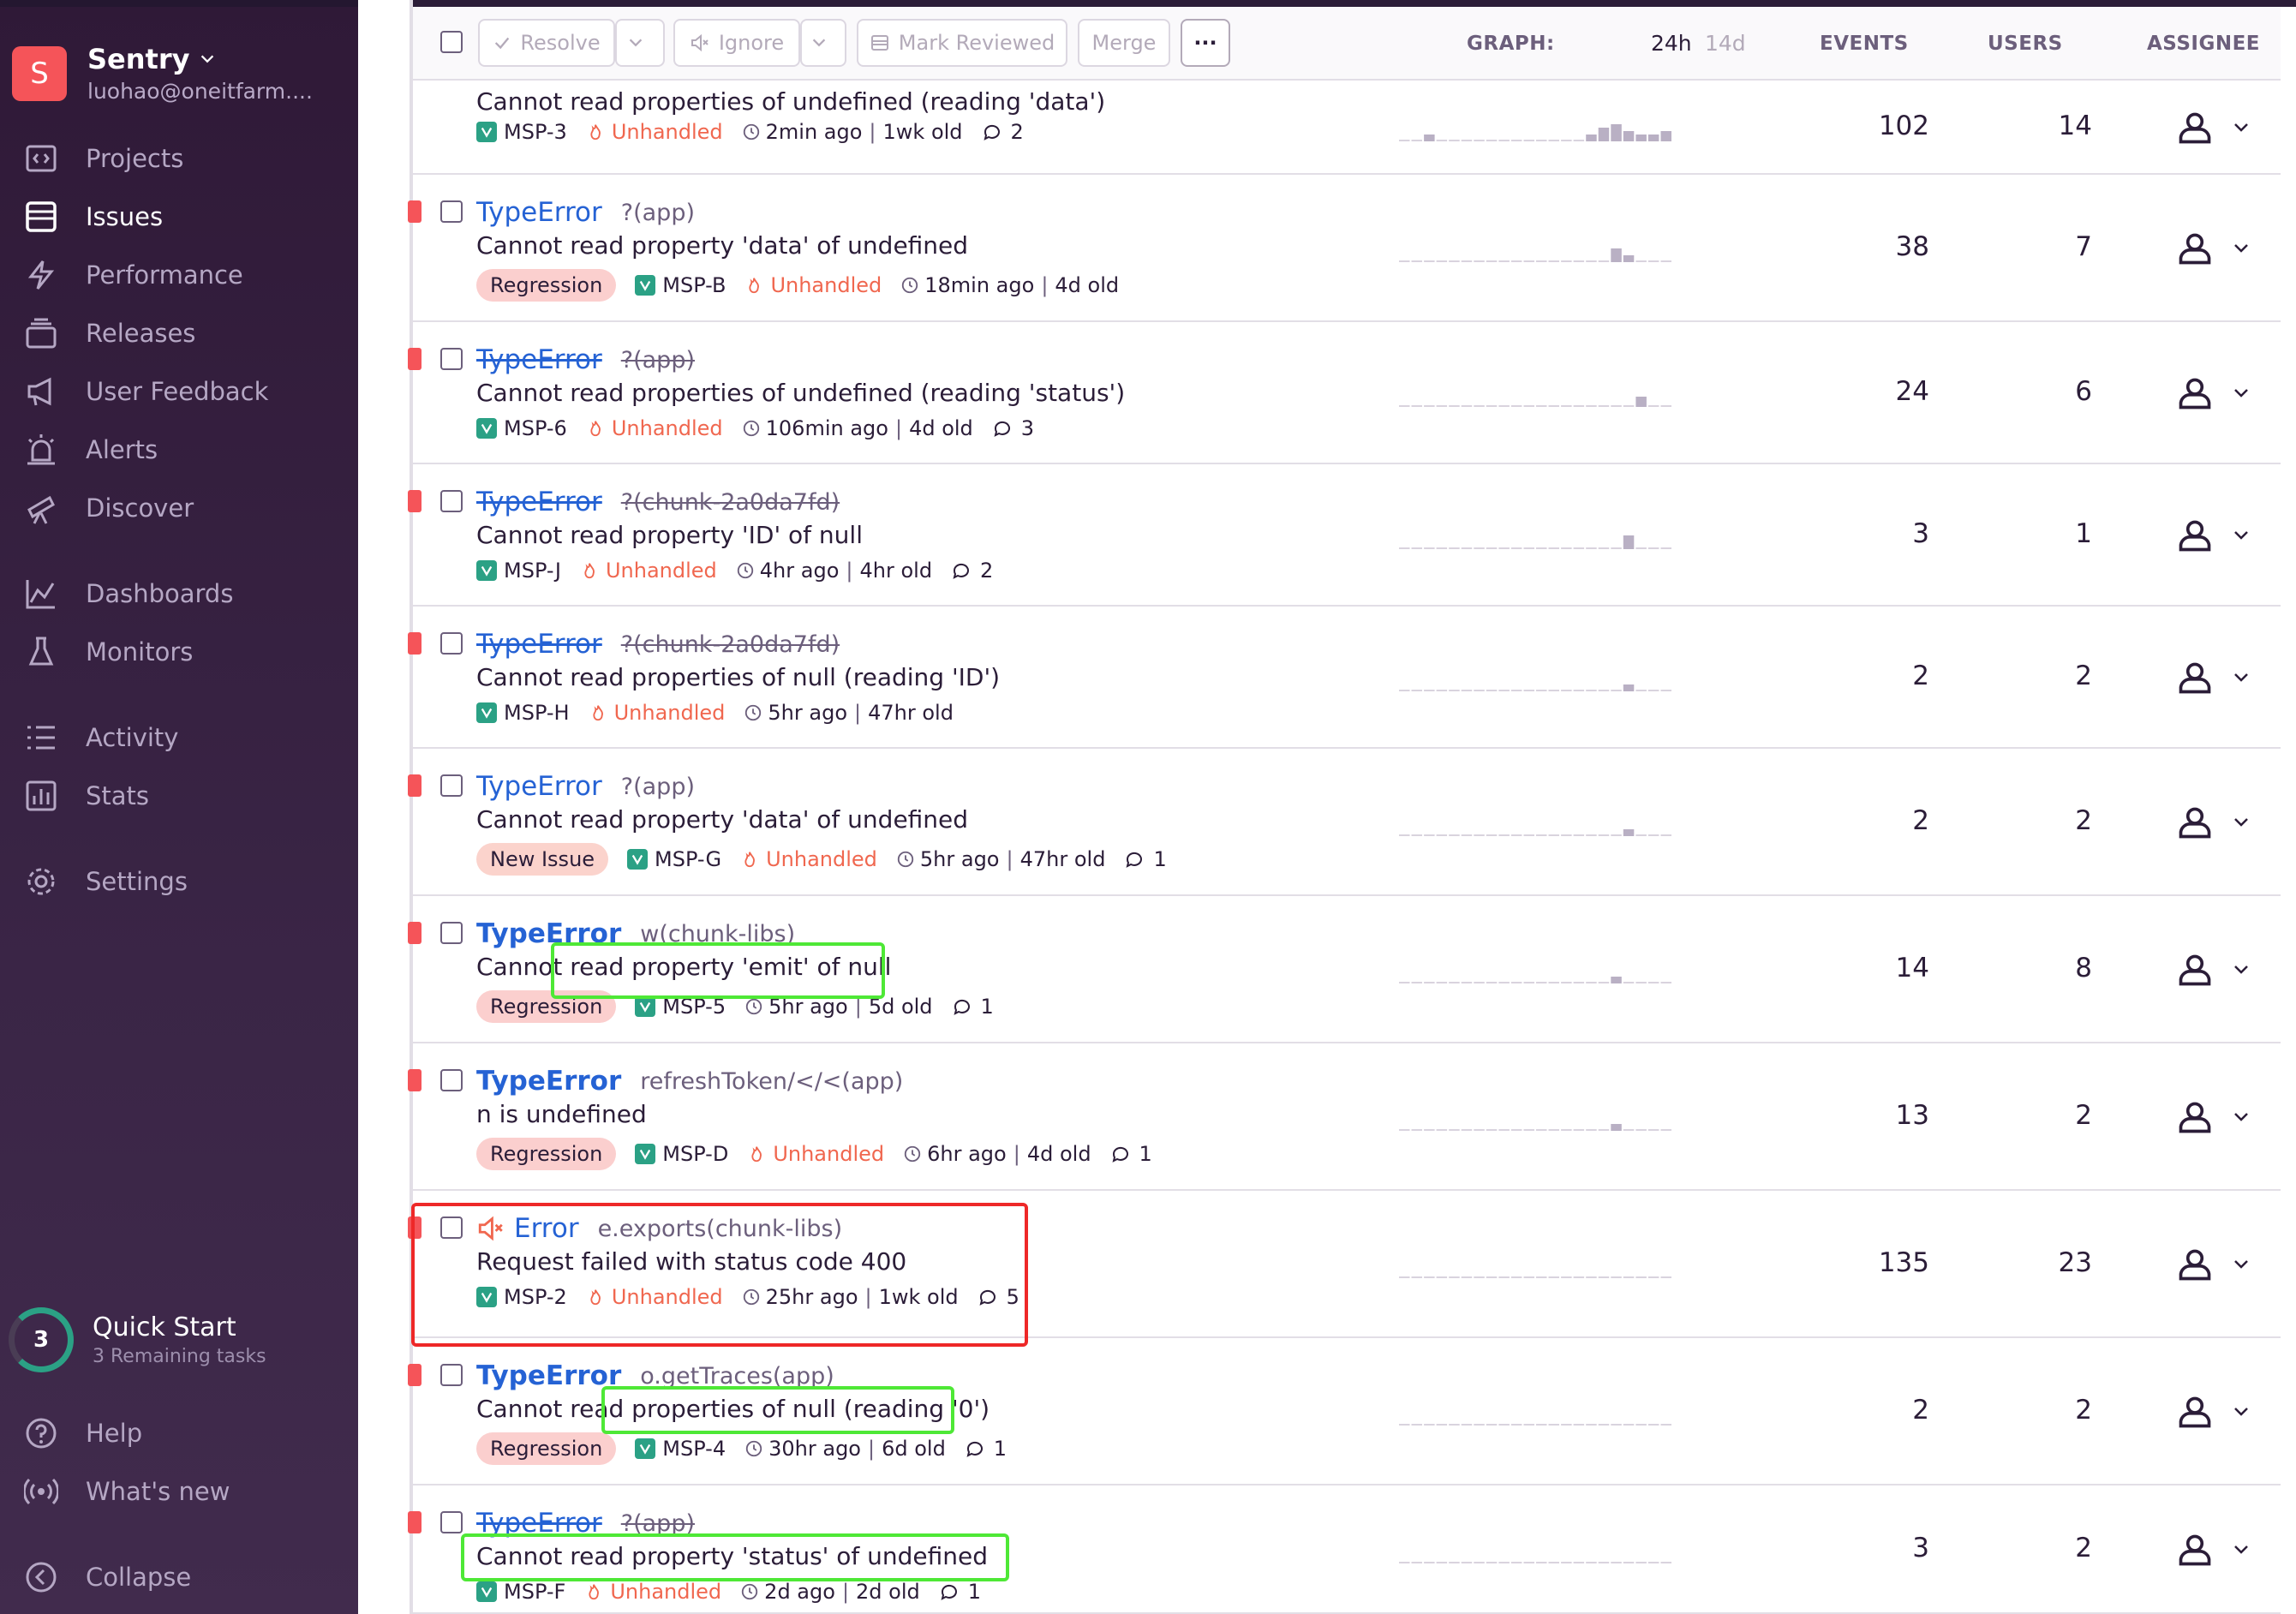 The width and height of the screenshot is (2296, 1614). I want to click on sidebar-item-whats-new: What's new, so click(179, 1491).